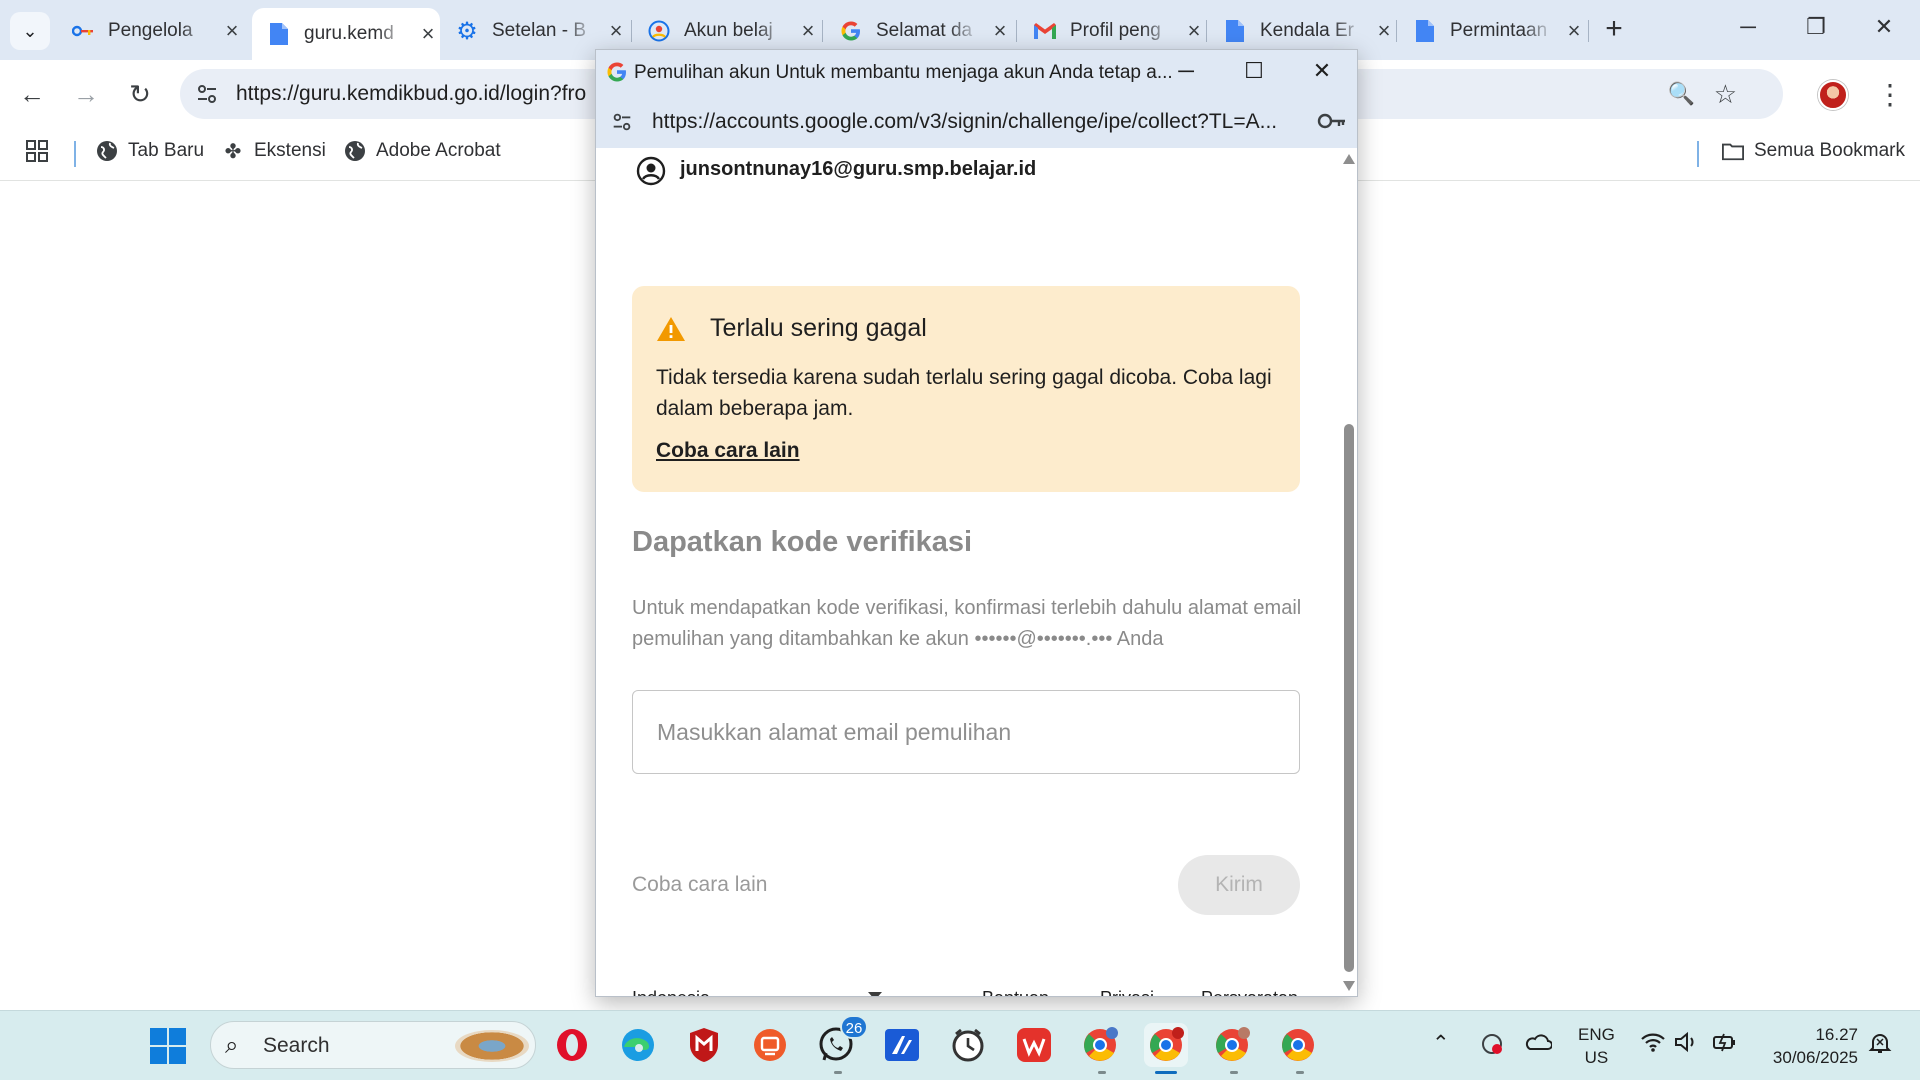  I want to click on onedrive-icon, so click(1538, 1044).